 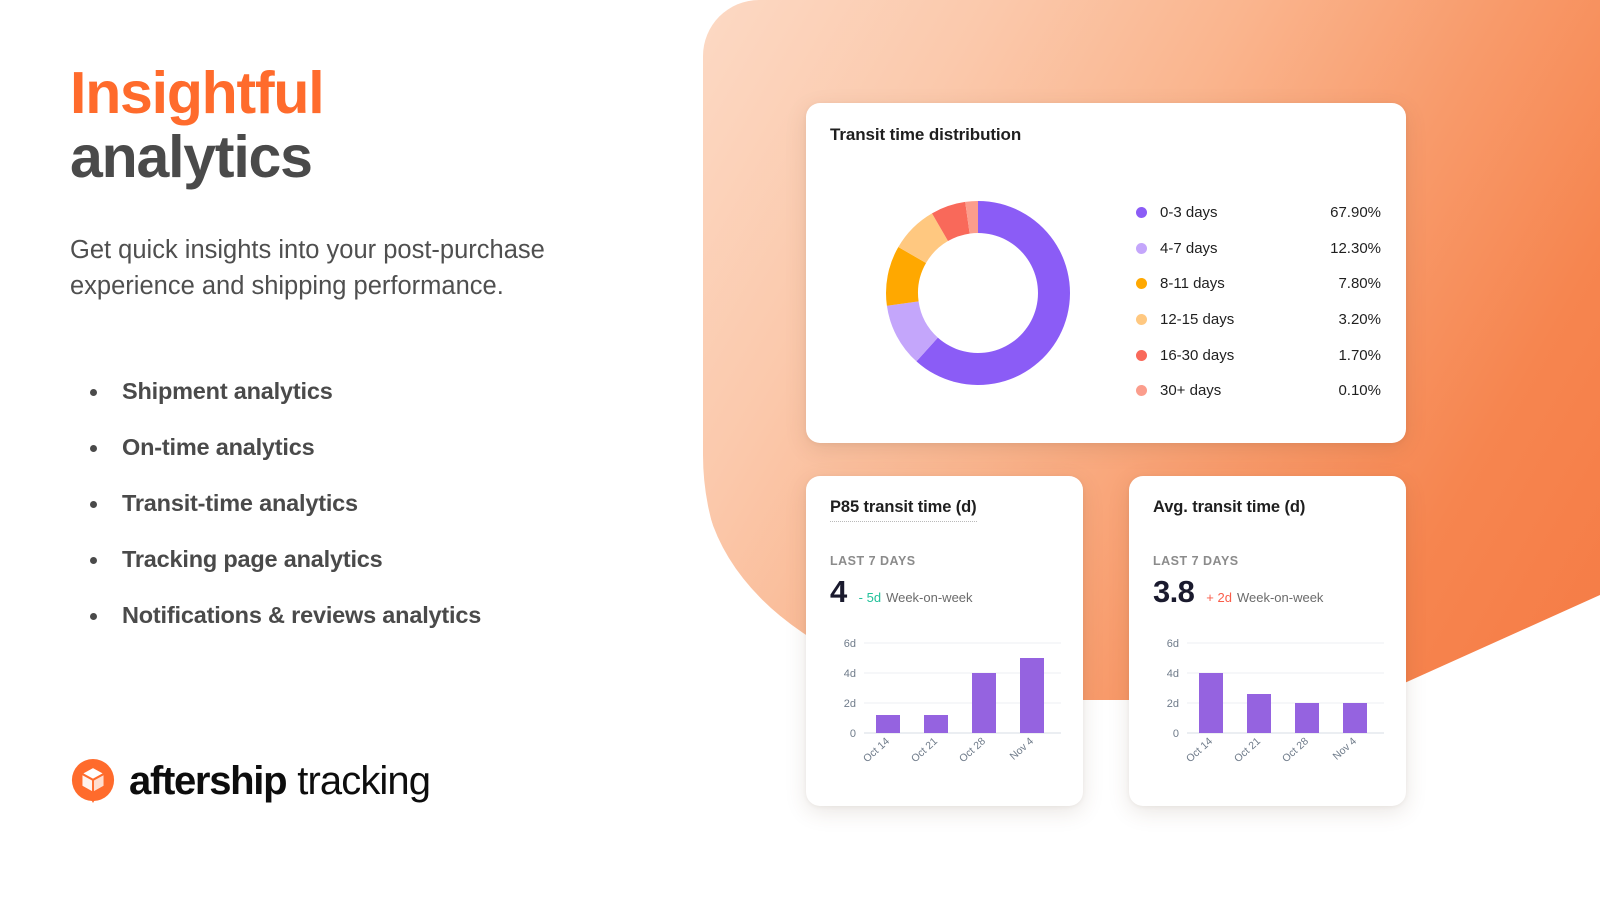 What do you see at coordinates (197, 93) in the screenshot?
I see `headline-line-1: Insightful` at bounding box center [197, 93].